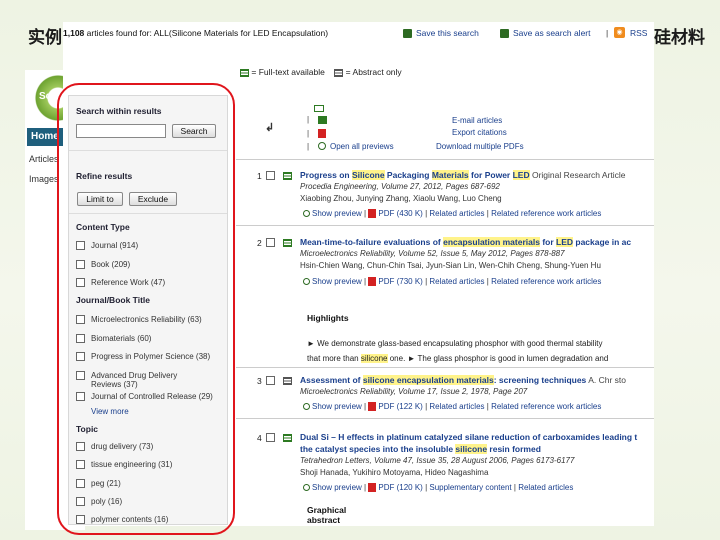  I want to click on title-part: Progress on, so click(326, 175).